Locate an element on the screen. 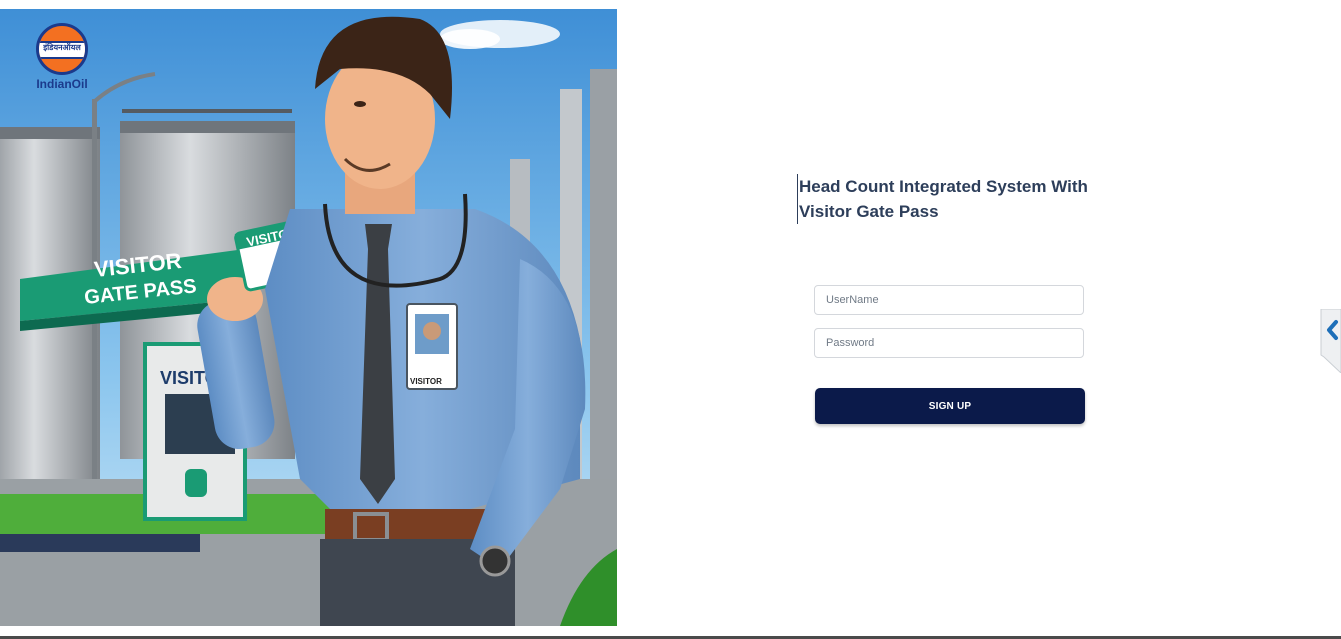 The width and height of the screenshot is (1341, 639). logo-roundel-icon: इंडियनऑयल is located at coordinates (62, 49).